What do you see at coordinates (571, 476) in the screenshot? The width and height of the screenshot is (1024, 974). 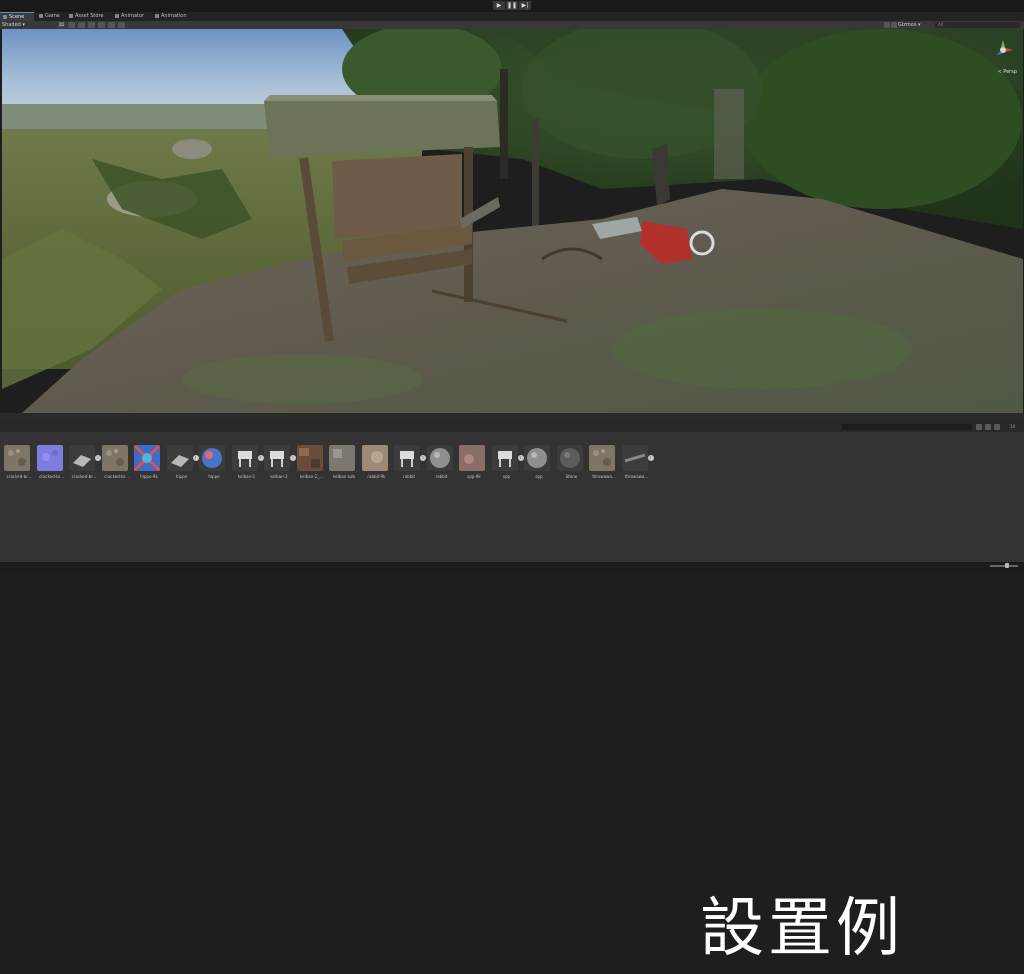 I see `asset-label: Stone` at bounding box center [571, 476].